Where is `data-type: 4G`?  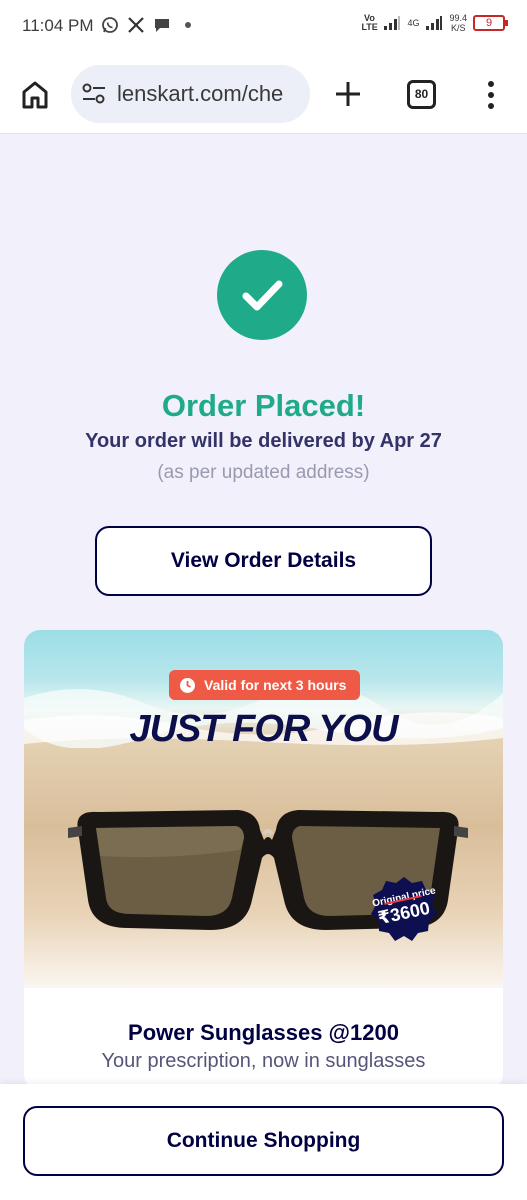 data-type: 4G is located at coordinates (413, 23).